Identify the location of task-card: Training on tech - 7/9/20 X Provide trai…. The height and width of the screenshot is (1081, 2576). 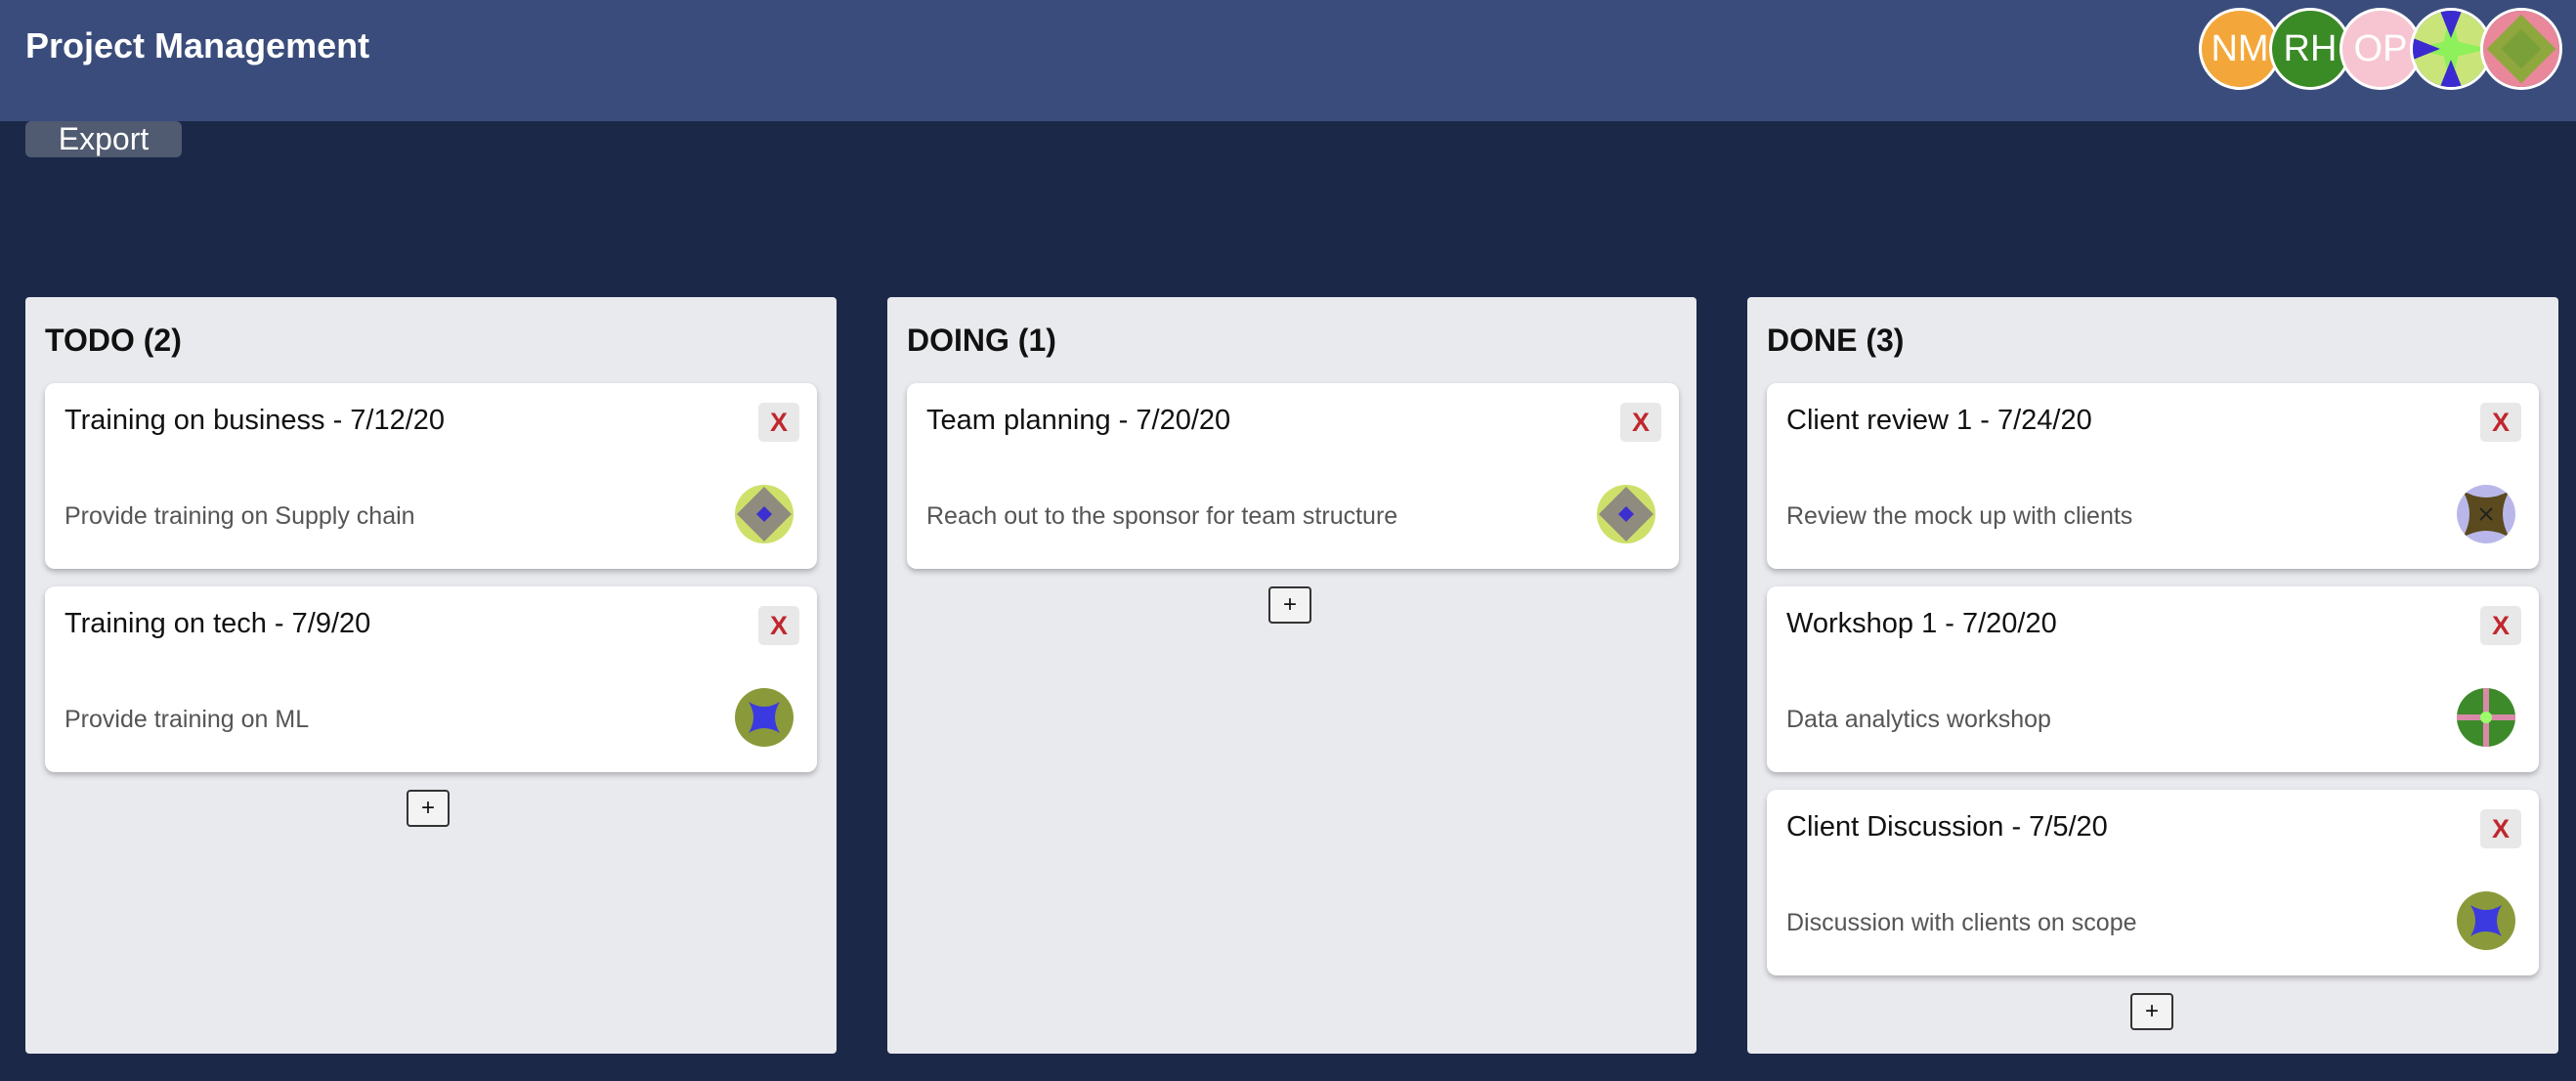
(431, 679).